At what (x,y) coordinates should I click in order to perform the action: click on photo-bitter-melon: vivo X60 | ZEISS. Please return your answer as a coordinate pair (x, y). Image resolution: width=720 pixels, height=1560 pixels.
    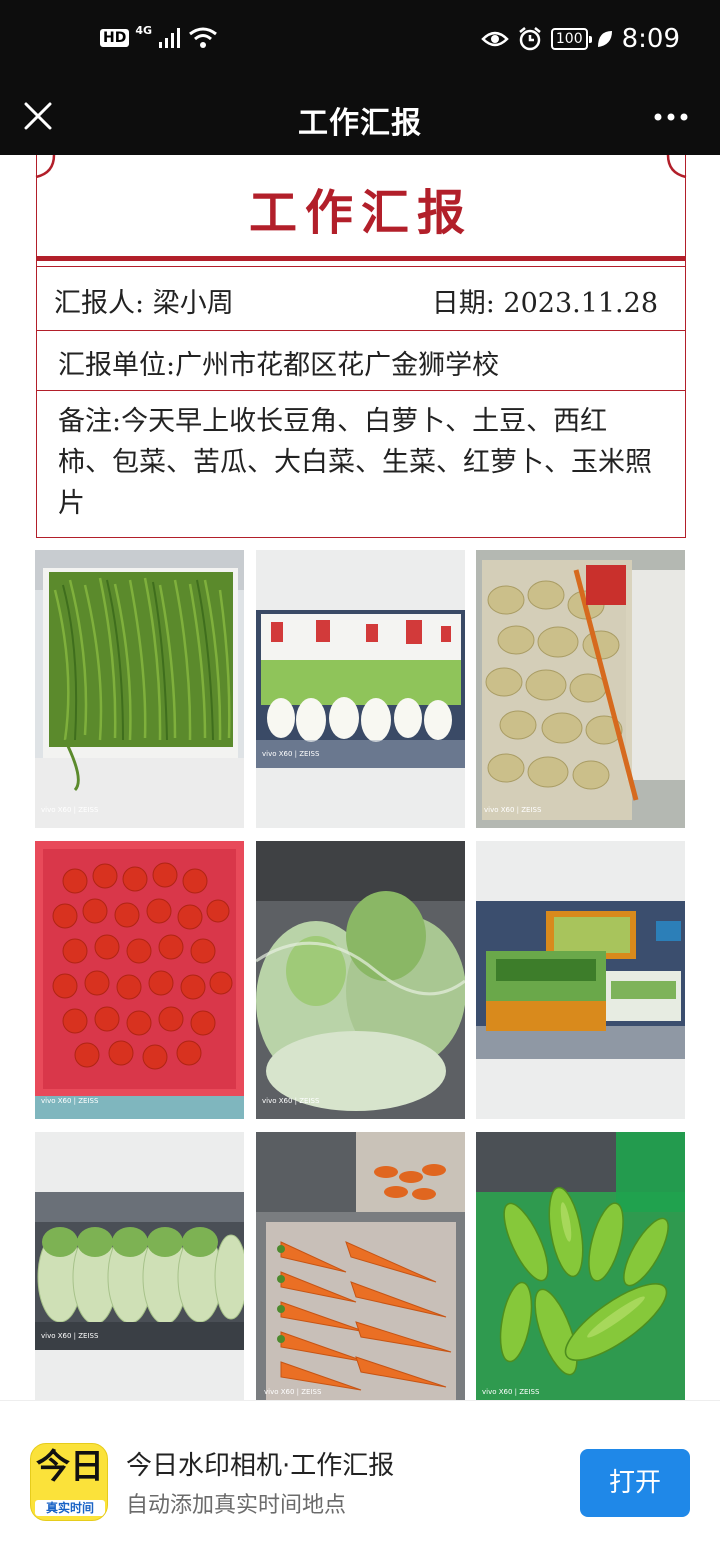
    Looking at the image, I should click on (580, 1266).